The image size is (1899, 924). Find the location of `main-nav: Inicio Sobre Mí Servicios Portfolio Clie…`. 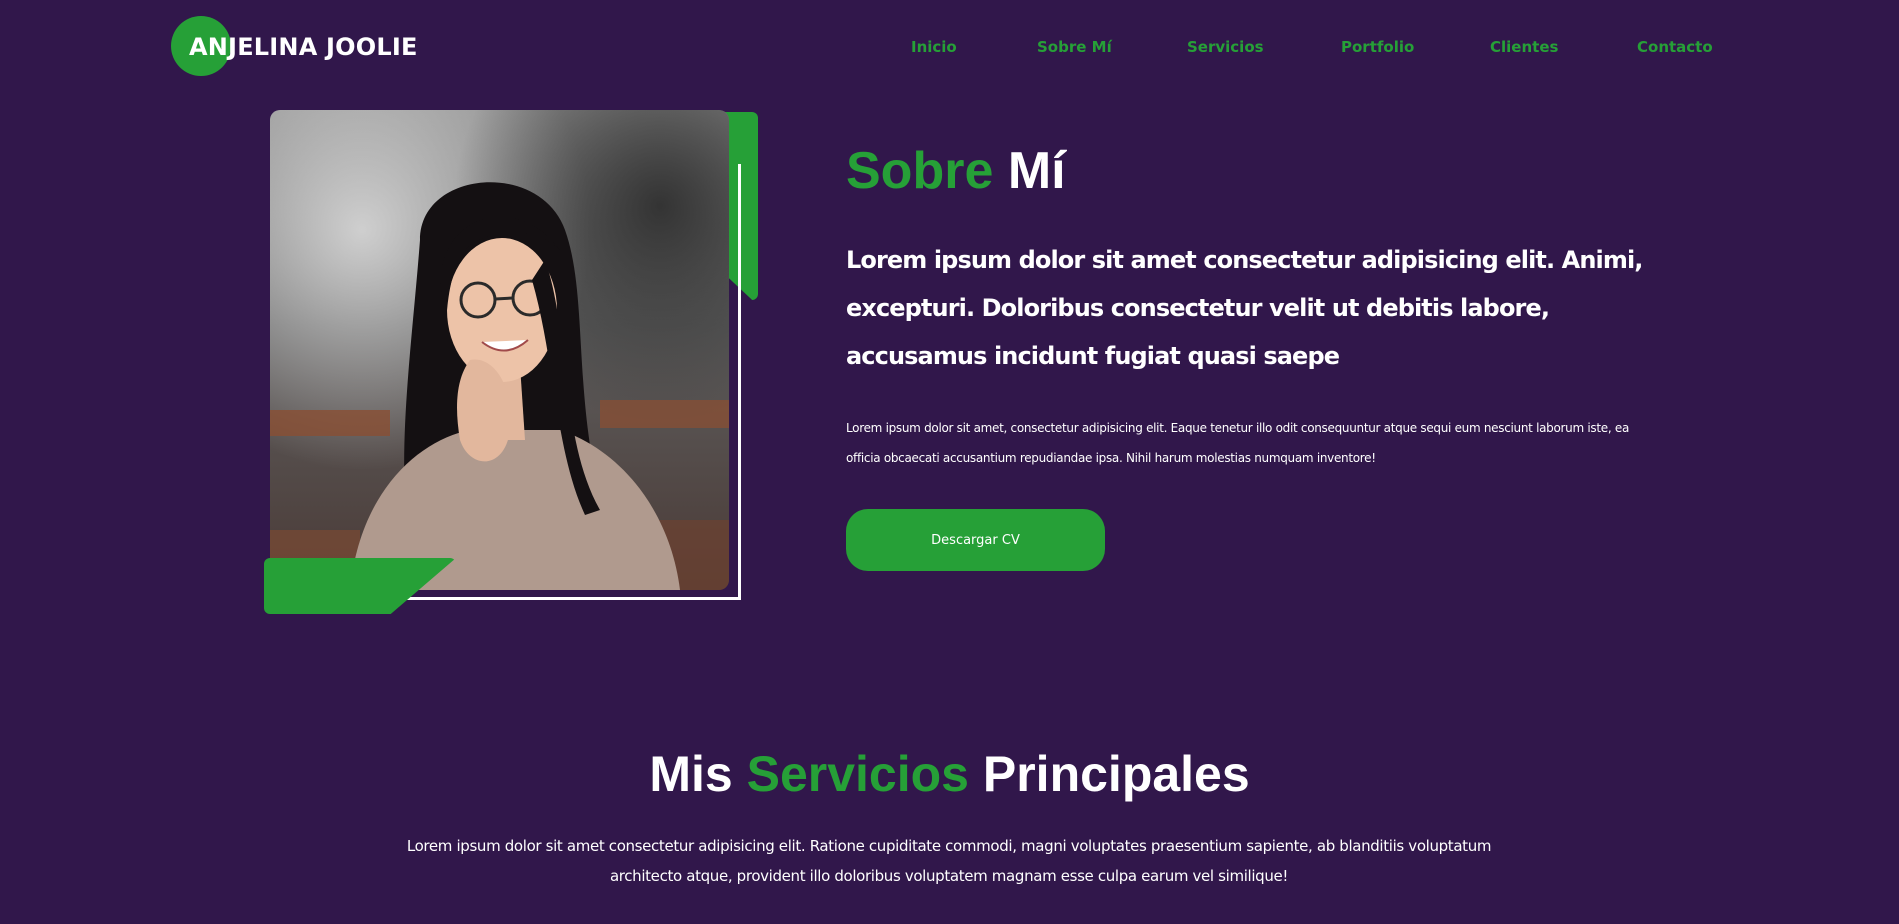

main-nav: Inicio Sobre Mí Servicios Portfolio Clie… is located at coordinates (949, 50).